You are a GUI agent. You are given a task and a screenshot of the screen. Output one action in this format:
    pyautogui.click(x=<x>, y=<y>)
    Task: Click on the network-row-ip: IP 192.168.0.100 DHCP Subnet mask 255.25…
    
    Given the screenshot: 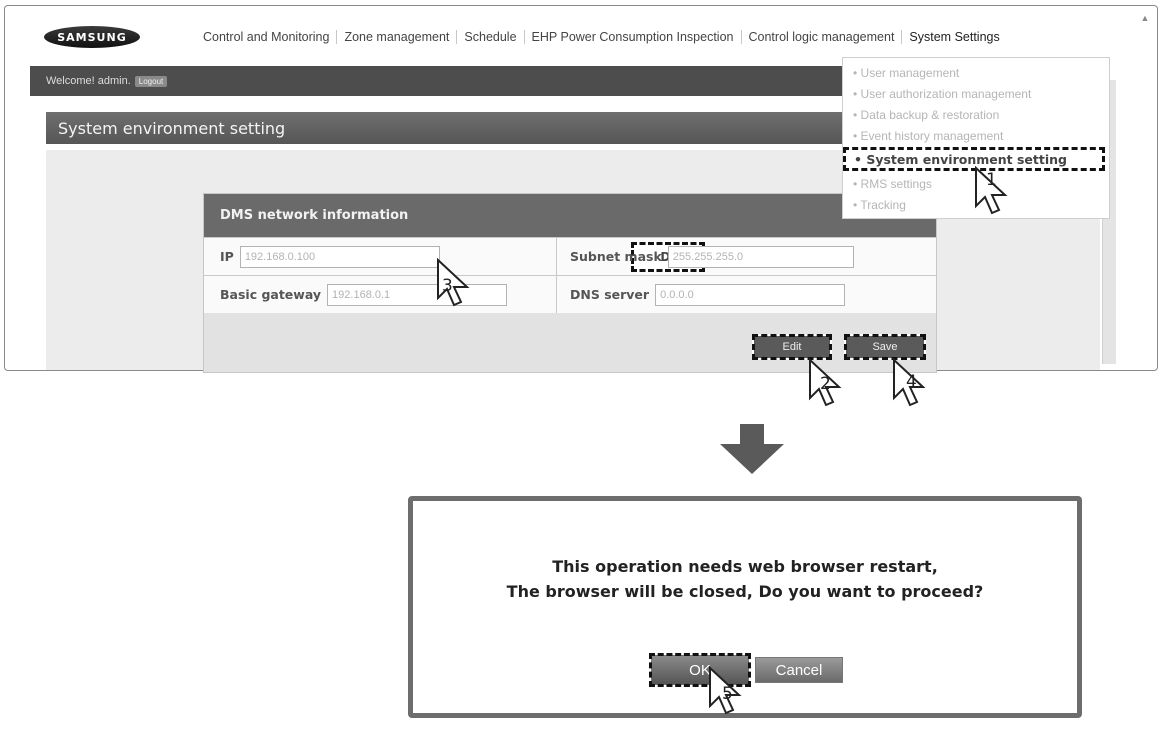 What is the action you would take?
    pyautogui.click(x=570, y=256)
    